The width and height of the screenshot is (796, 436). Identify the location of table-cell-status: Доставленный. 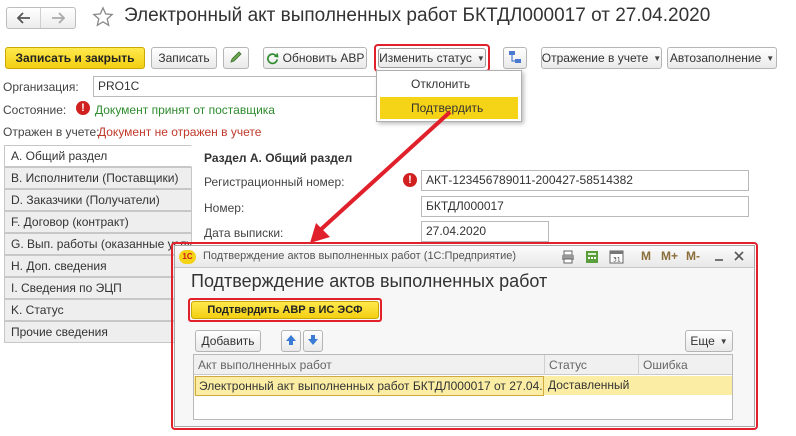
(589, 385).